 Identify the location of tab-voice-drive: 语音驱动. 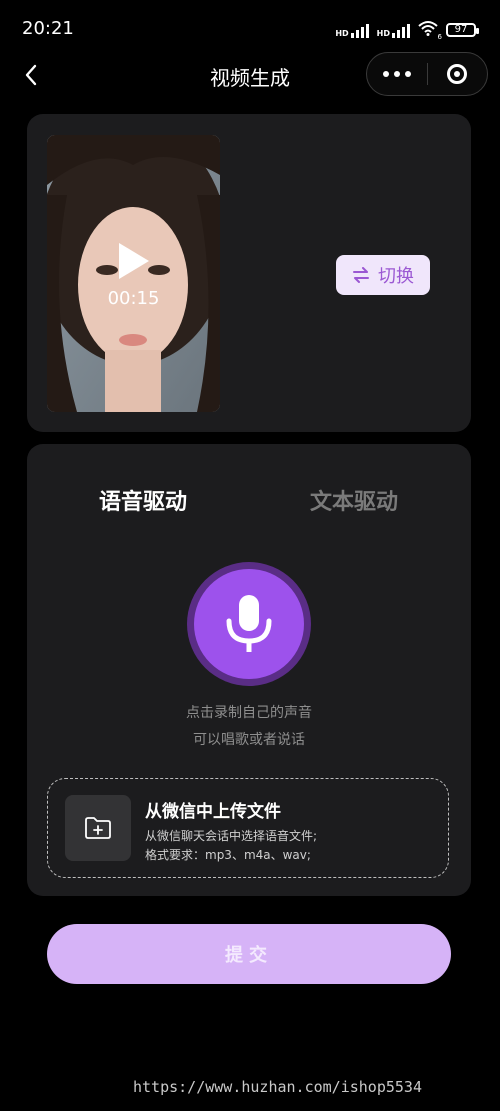
(143, 500).